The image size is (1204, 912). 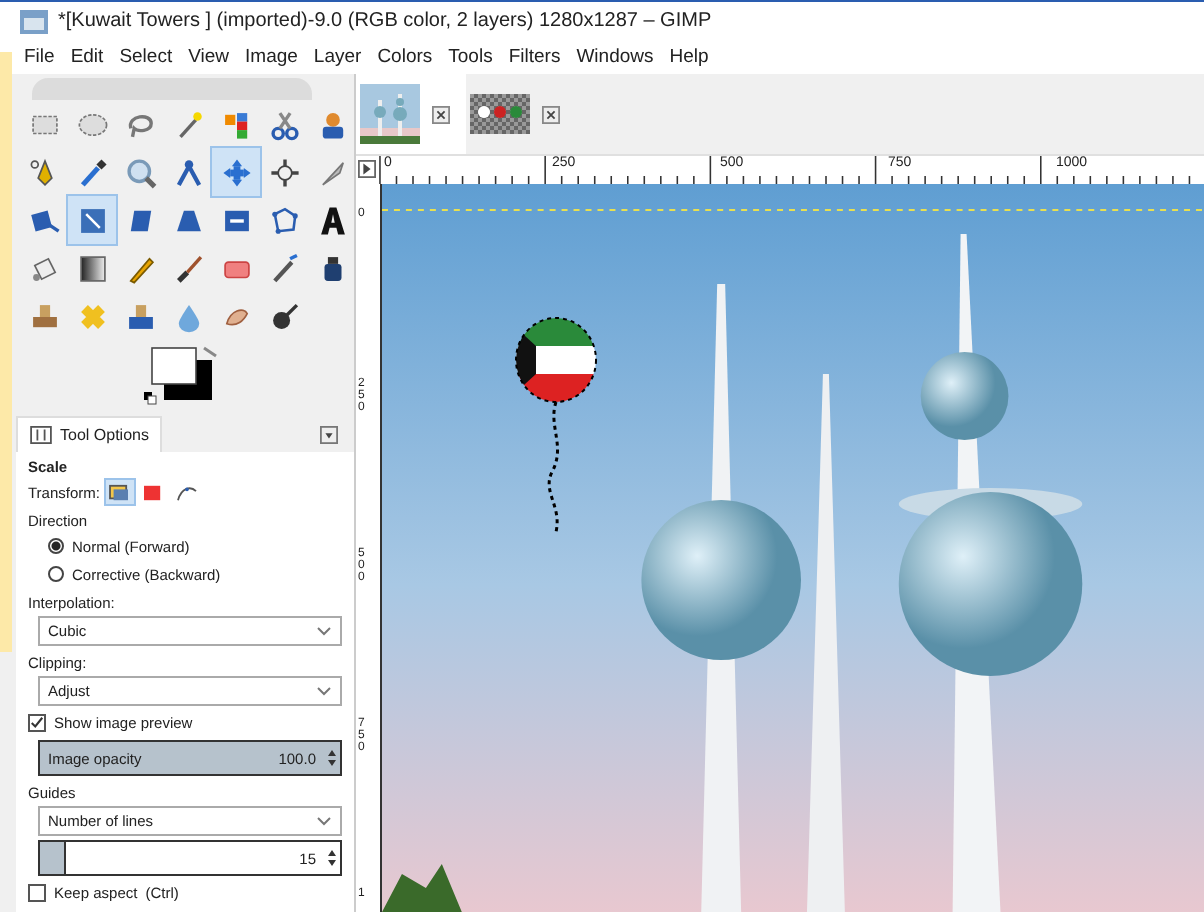 What do you see at coordinates (689, 57) in the screenshot?
I see `menu-item: Help` at bounding box center [689, 57].